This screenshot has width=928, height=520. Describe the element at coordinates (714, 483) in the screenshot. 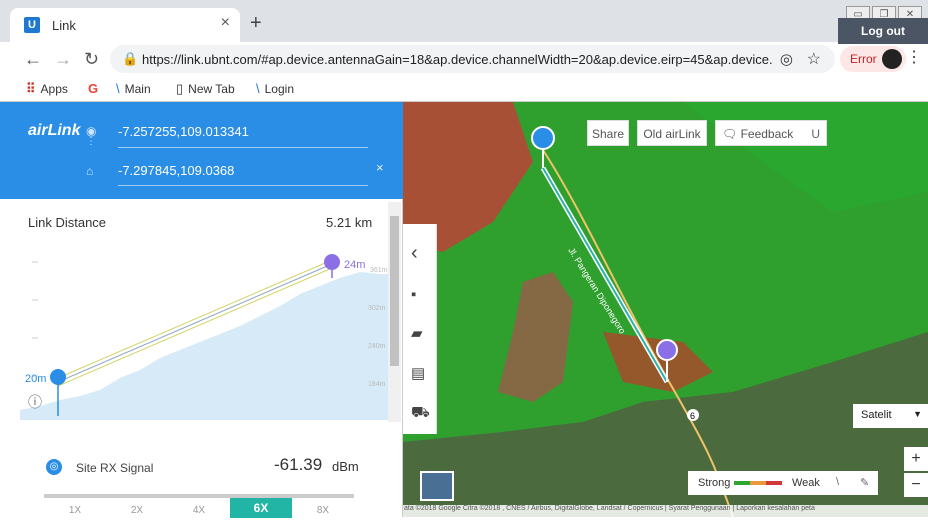

I see `legend-strong-label: Strong` at that location.